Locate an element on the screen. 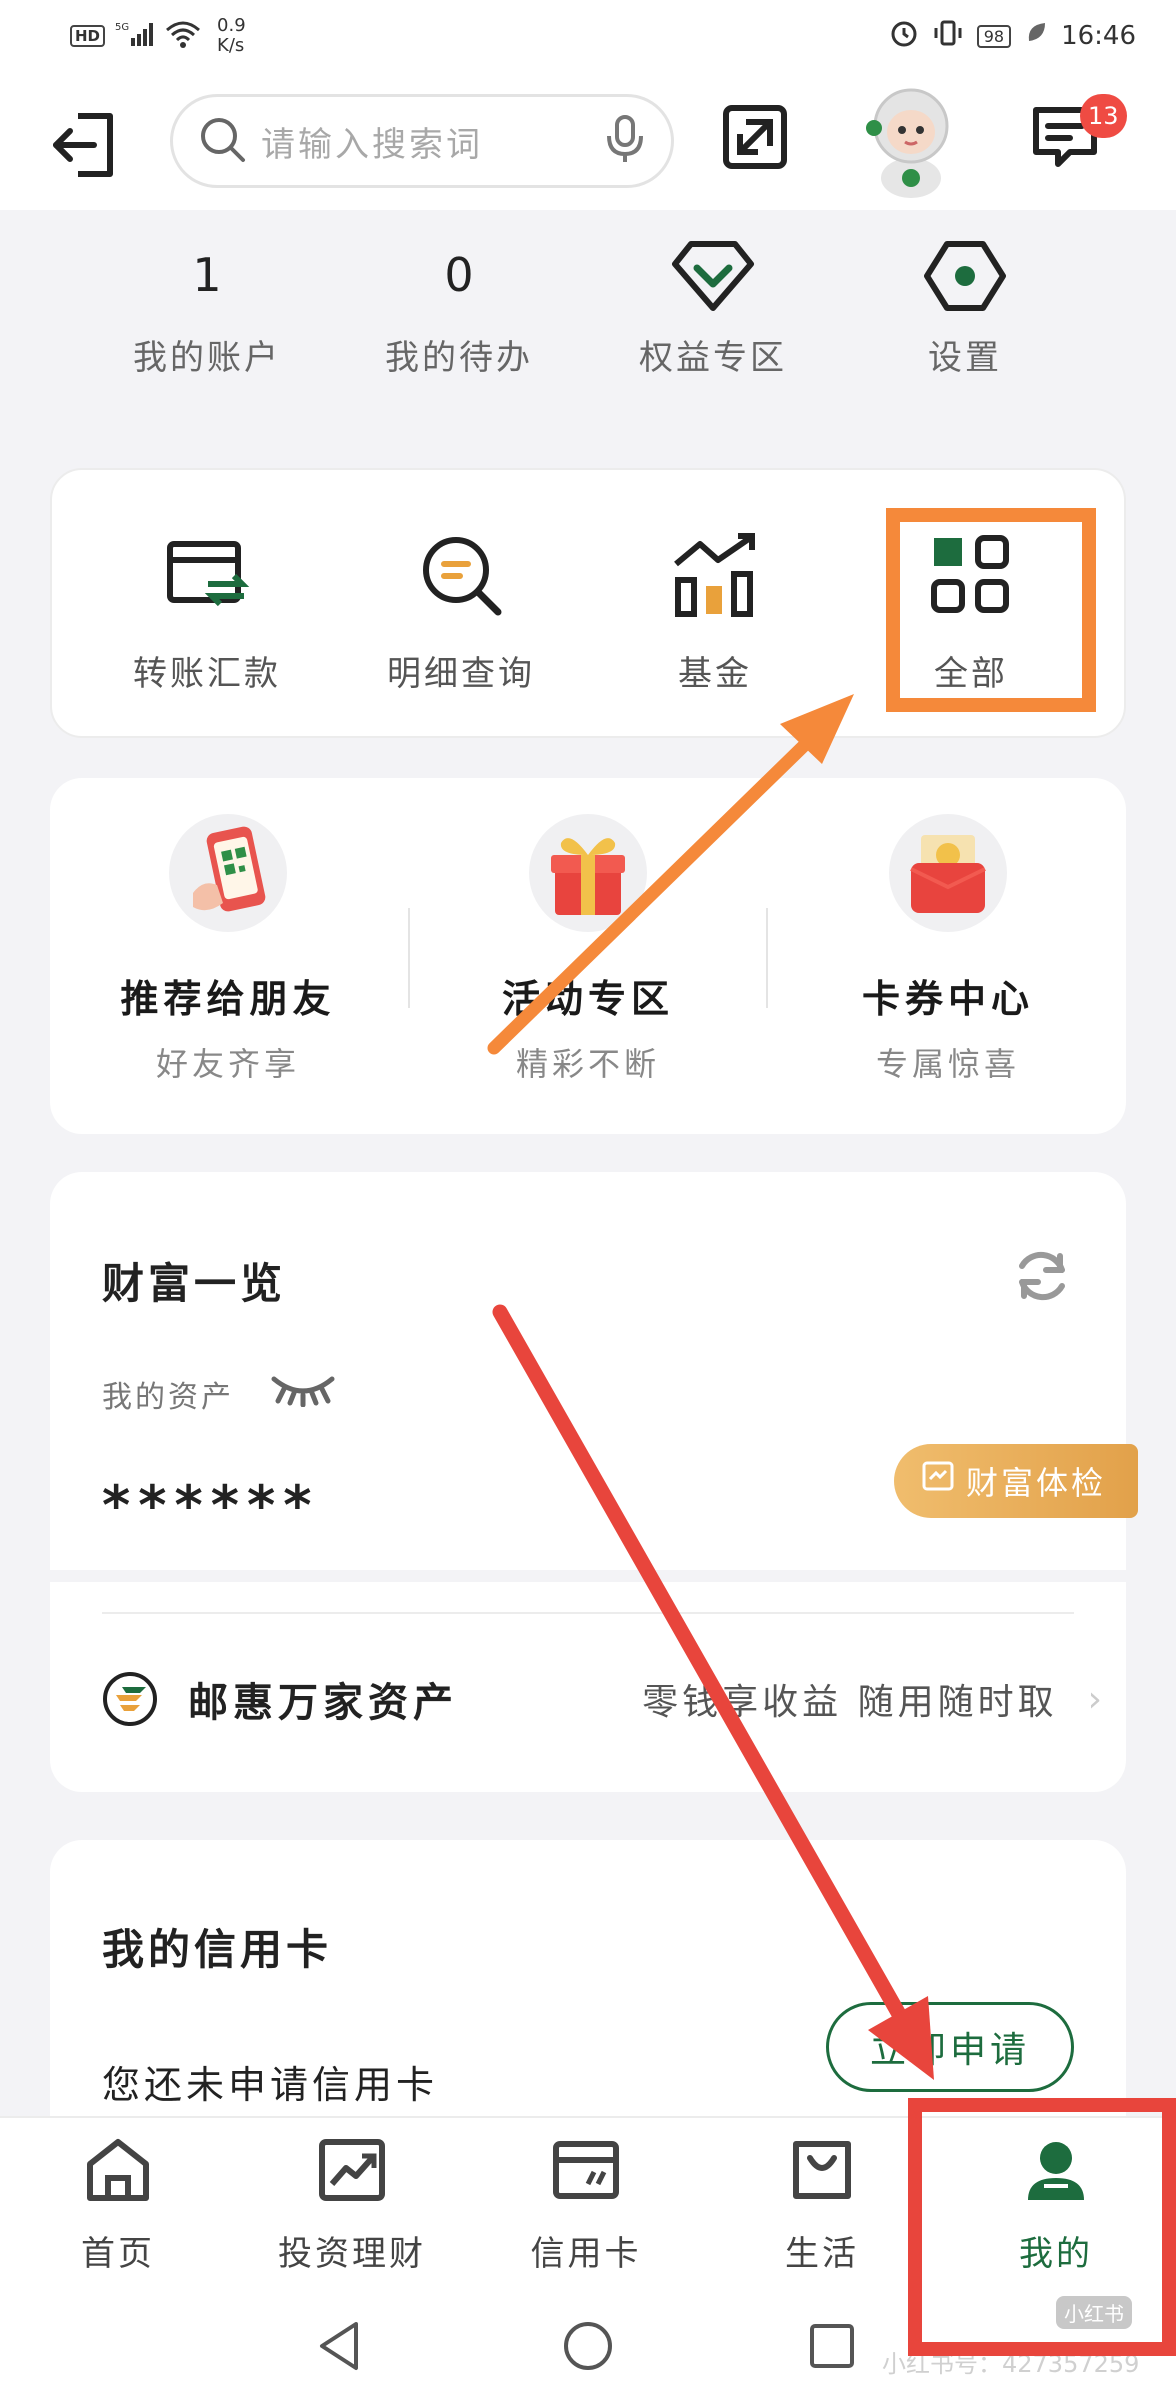  investment-icon is located at coordinates (352, 2170).